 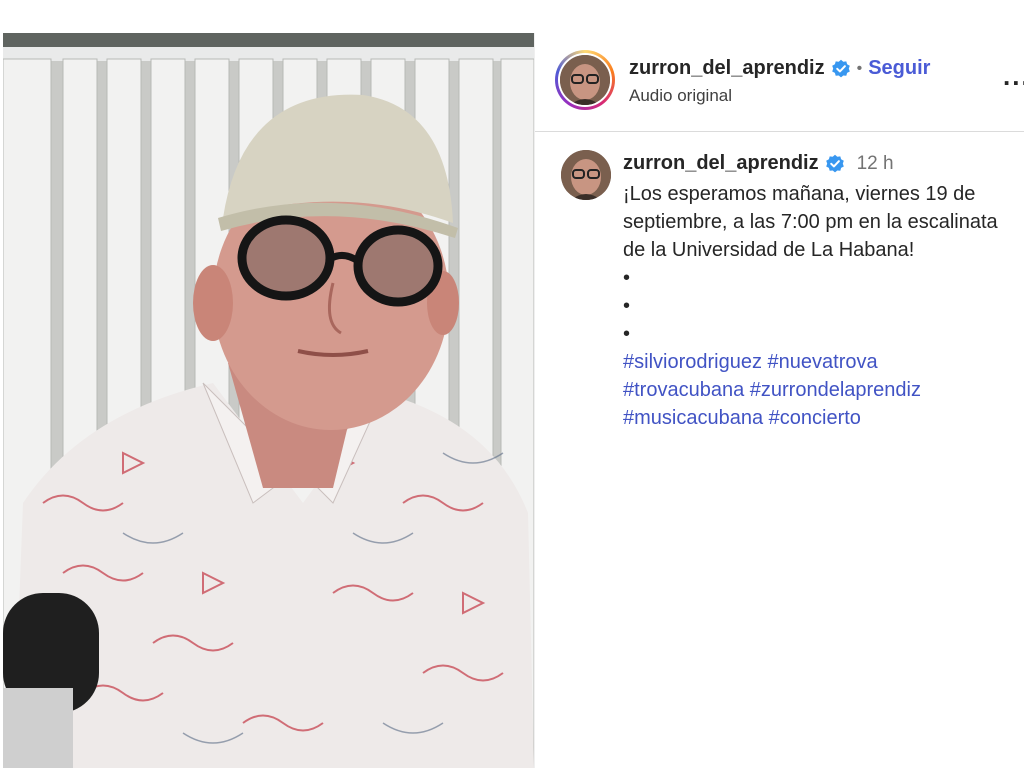 What do you see at coordinates (835, 390) in the screenshot?
I see `hashtag-link: #zurrondelaprendiz` at bounding box center [835, 390].